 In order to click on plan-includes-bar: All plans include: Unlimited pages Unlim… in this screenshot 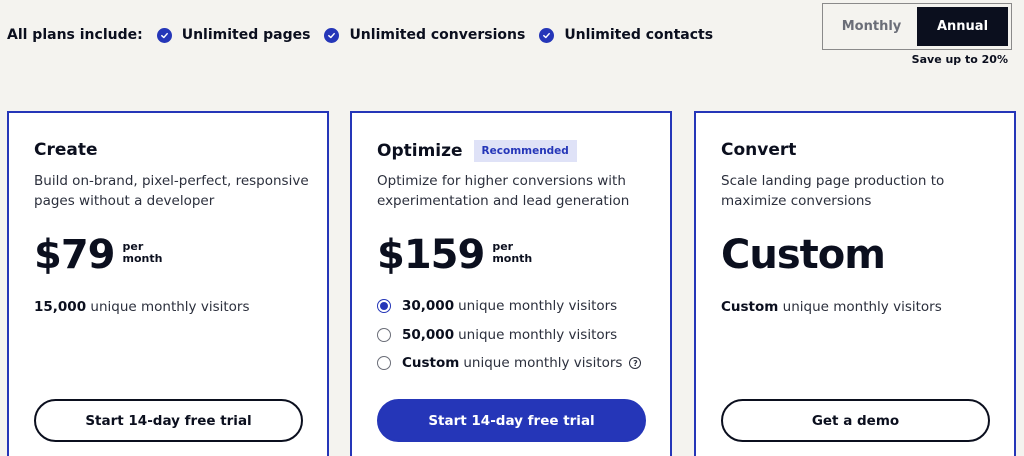, I will do `click(367, 35)`.